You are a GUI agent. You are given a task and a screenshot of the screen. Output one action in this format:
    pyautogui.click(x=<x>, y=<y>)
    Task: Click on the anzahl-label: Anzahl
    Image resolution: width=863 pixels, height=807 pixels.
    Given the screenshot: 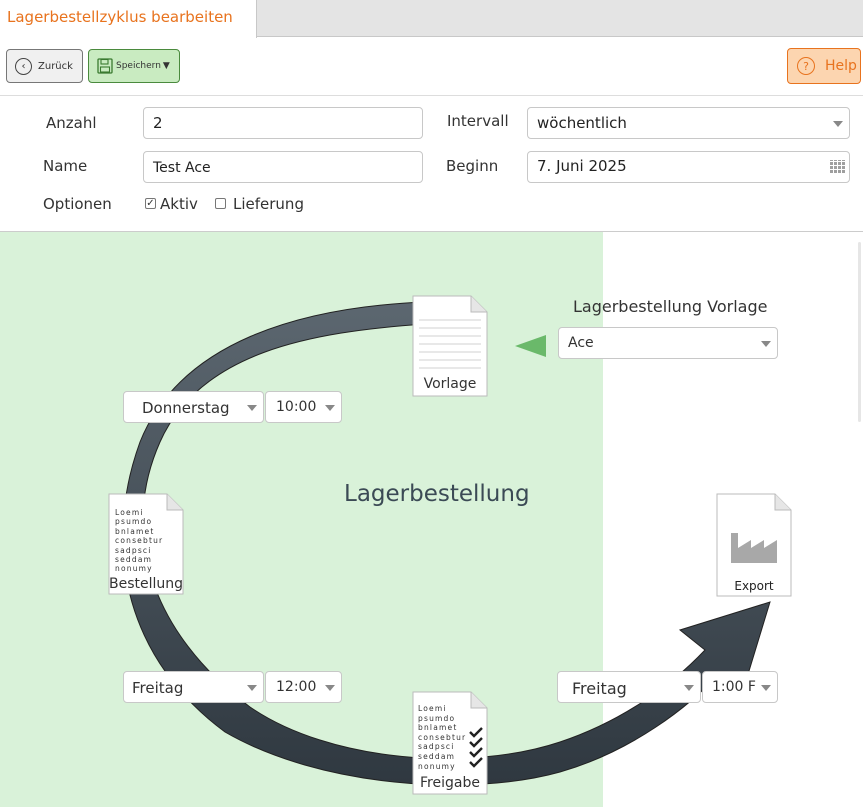 What is the action you would take?
    pyautogui.click(x=71, y=123)
    